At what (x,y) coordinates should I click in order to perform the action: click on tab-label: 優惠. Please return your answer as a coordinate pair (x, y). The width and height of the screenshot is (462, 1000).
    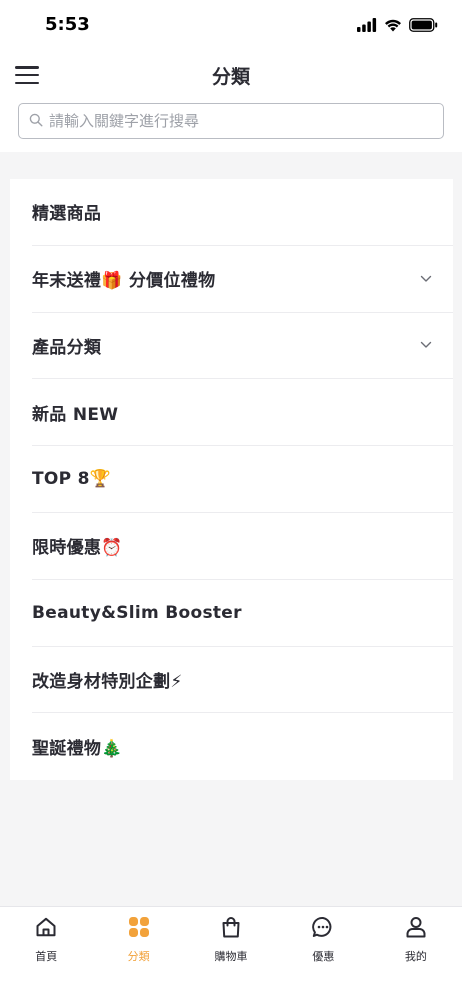
    Looking at the image, I should click on (323, 956).